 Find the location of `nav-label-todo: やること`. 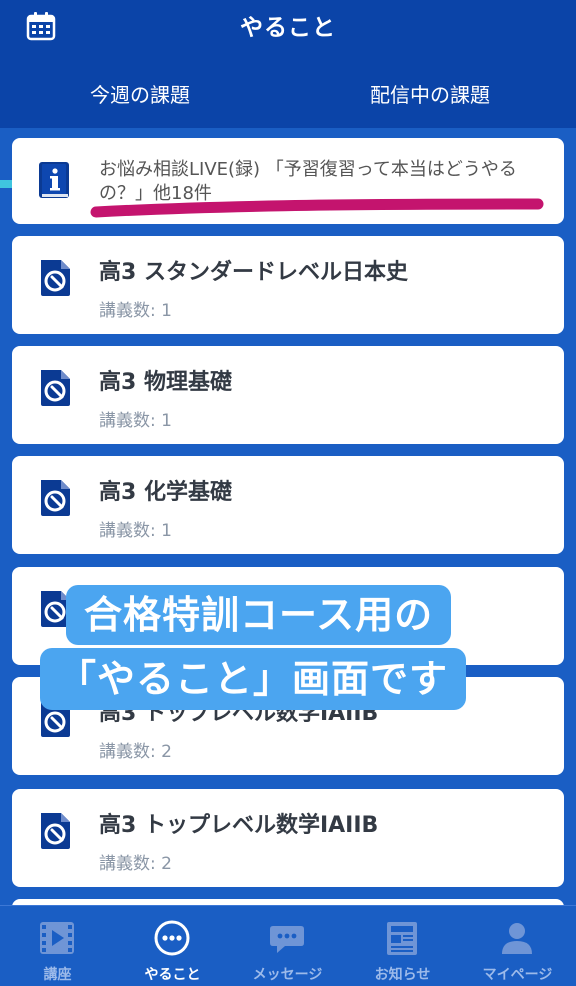

nav-label-todo: やること is located at coordinates (172, 975).